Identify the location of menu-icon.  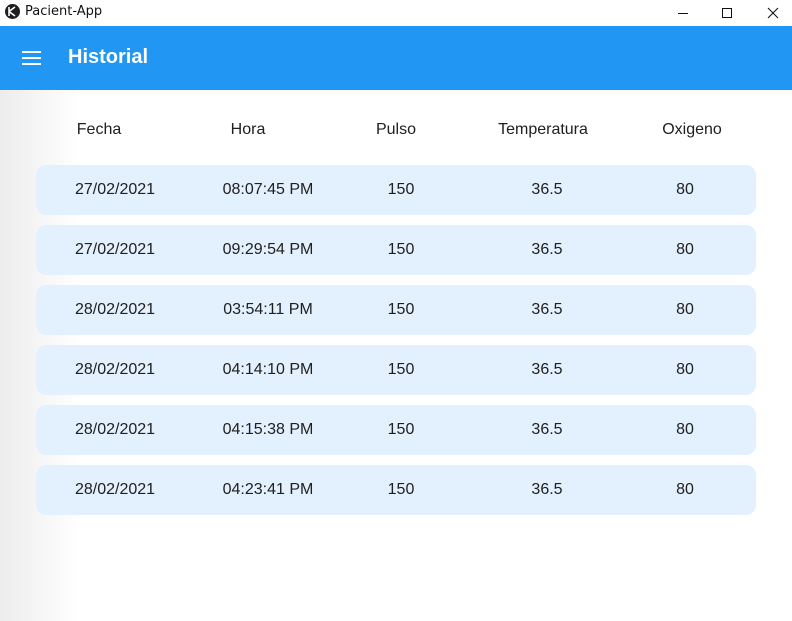
(32, 58).